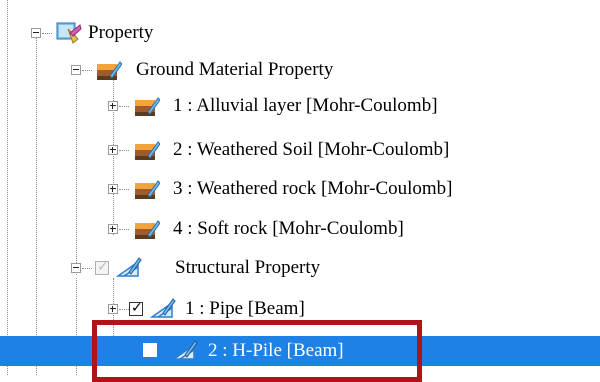 Image resolution: width=600 pixels, height=382 pixels. Describe the element at coordinates (288, 228) in the screenshot. I see `tree-node-label: 4 : Soft rock [Mohr-Coulomb]` at that location.